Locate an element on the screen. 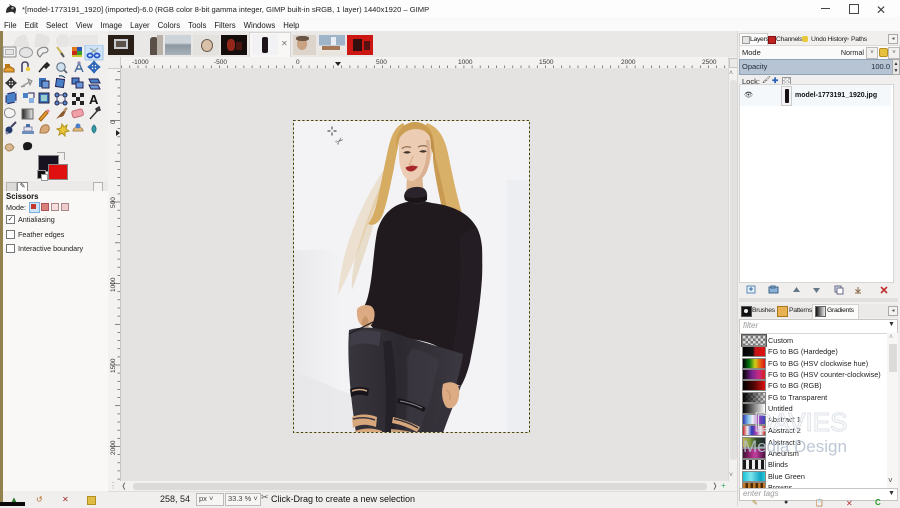 The height and width of the screenshot is (508, 900). svg-text: A is located at coordinates (94, 99).